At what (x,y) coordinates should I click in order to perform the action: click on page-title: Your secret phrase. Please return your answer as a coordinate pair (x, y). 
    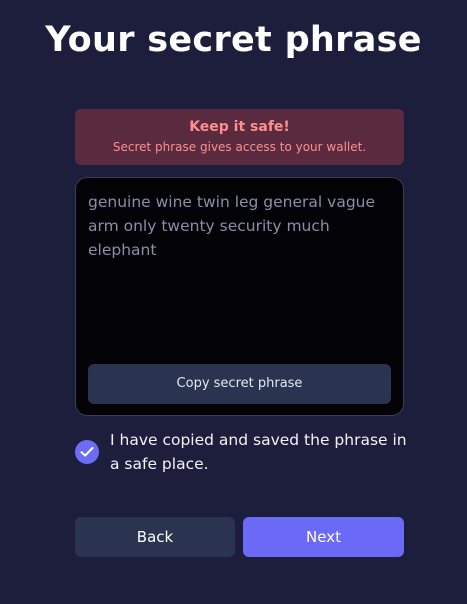
    Looking at the image, I should click on (233, 40).